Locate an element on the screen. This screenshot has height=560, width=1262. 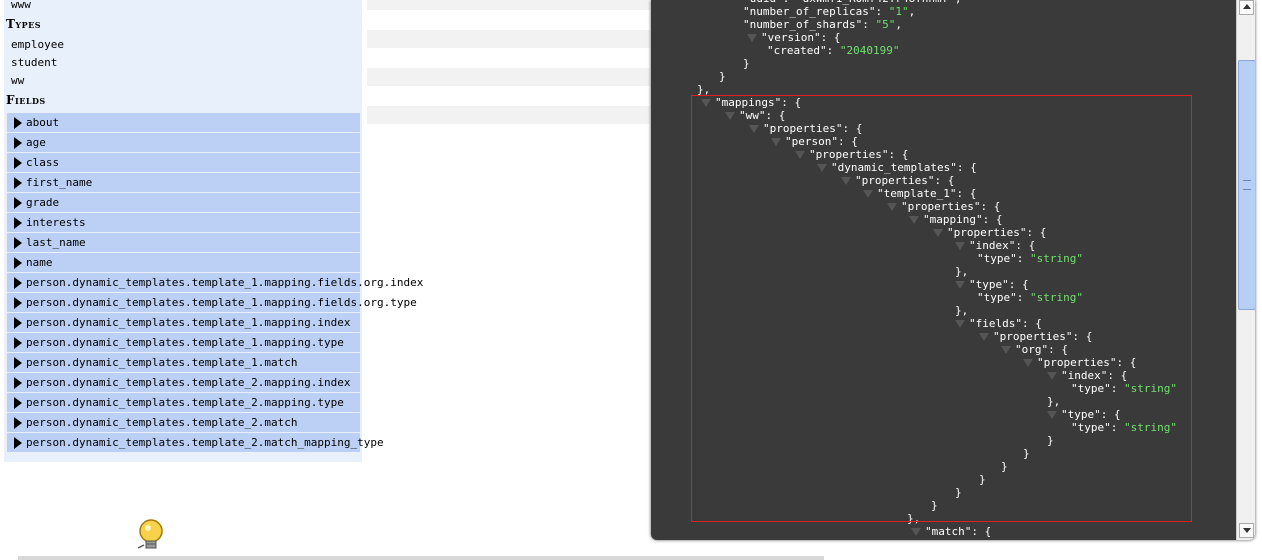
field-item: name is located at coordinates (183, 263).